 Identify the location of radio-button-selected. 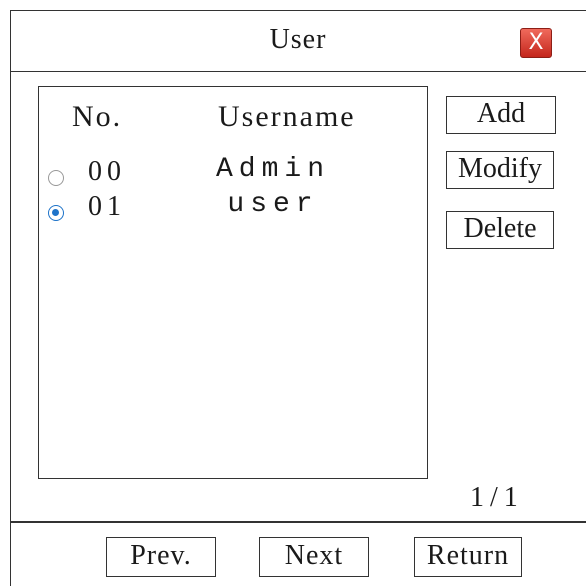
(56, 213).